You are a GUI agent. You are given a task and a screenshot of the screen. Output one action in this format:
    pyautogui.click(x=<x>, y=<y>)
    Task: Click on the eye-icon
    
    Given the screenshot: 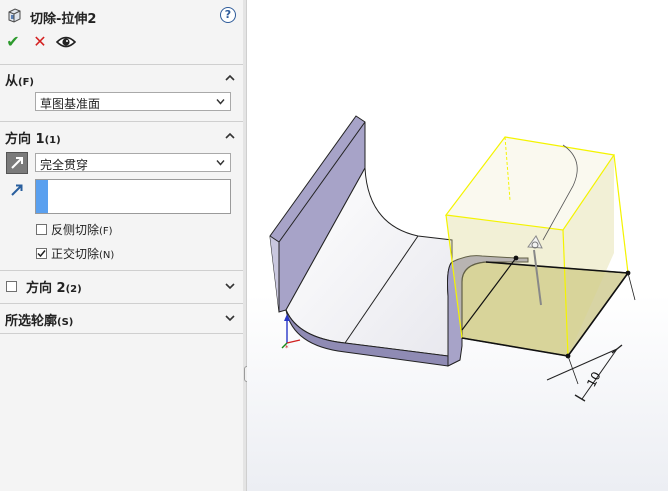 What is the action you would take?
    pyautogui.click(x=66, y=42)
    